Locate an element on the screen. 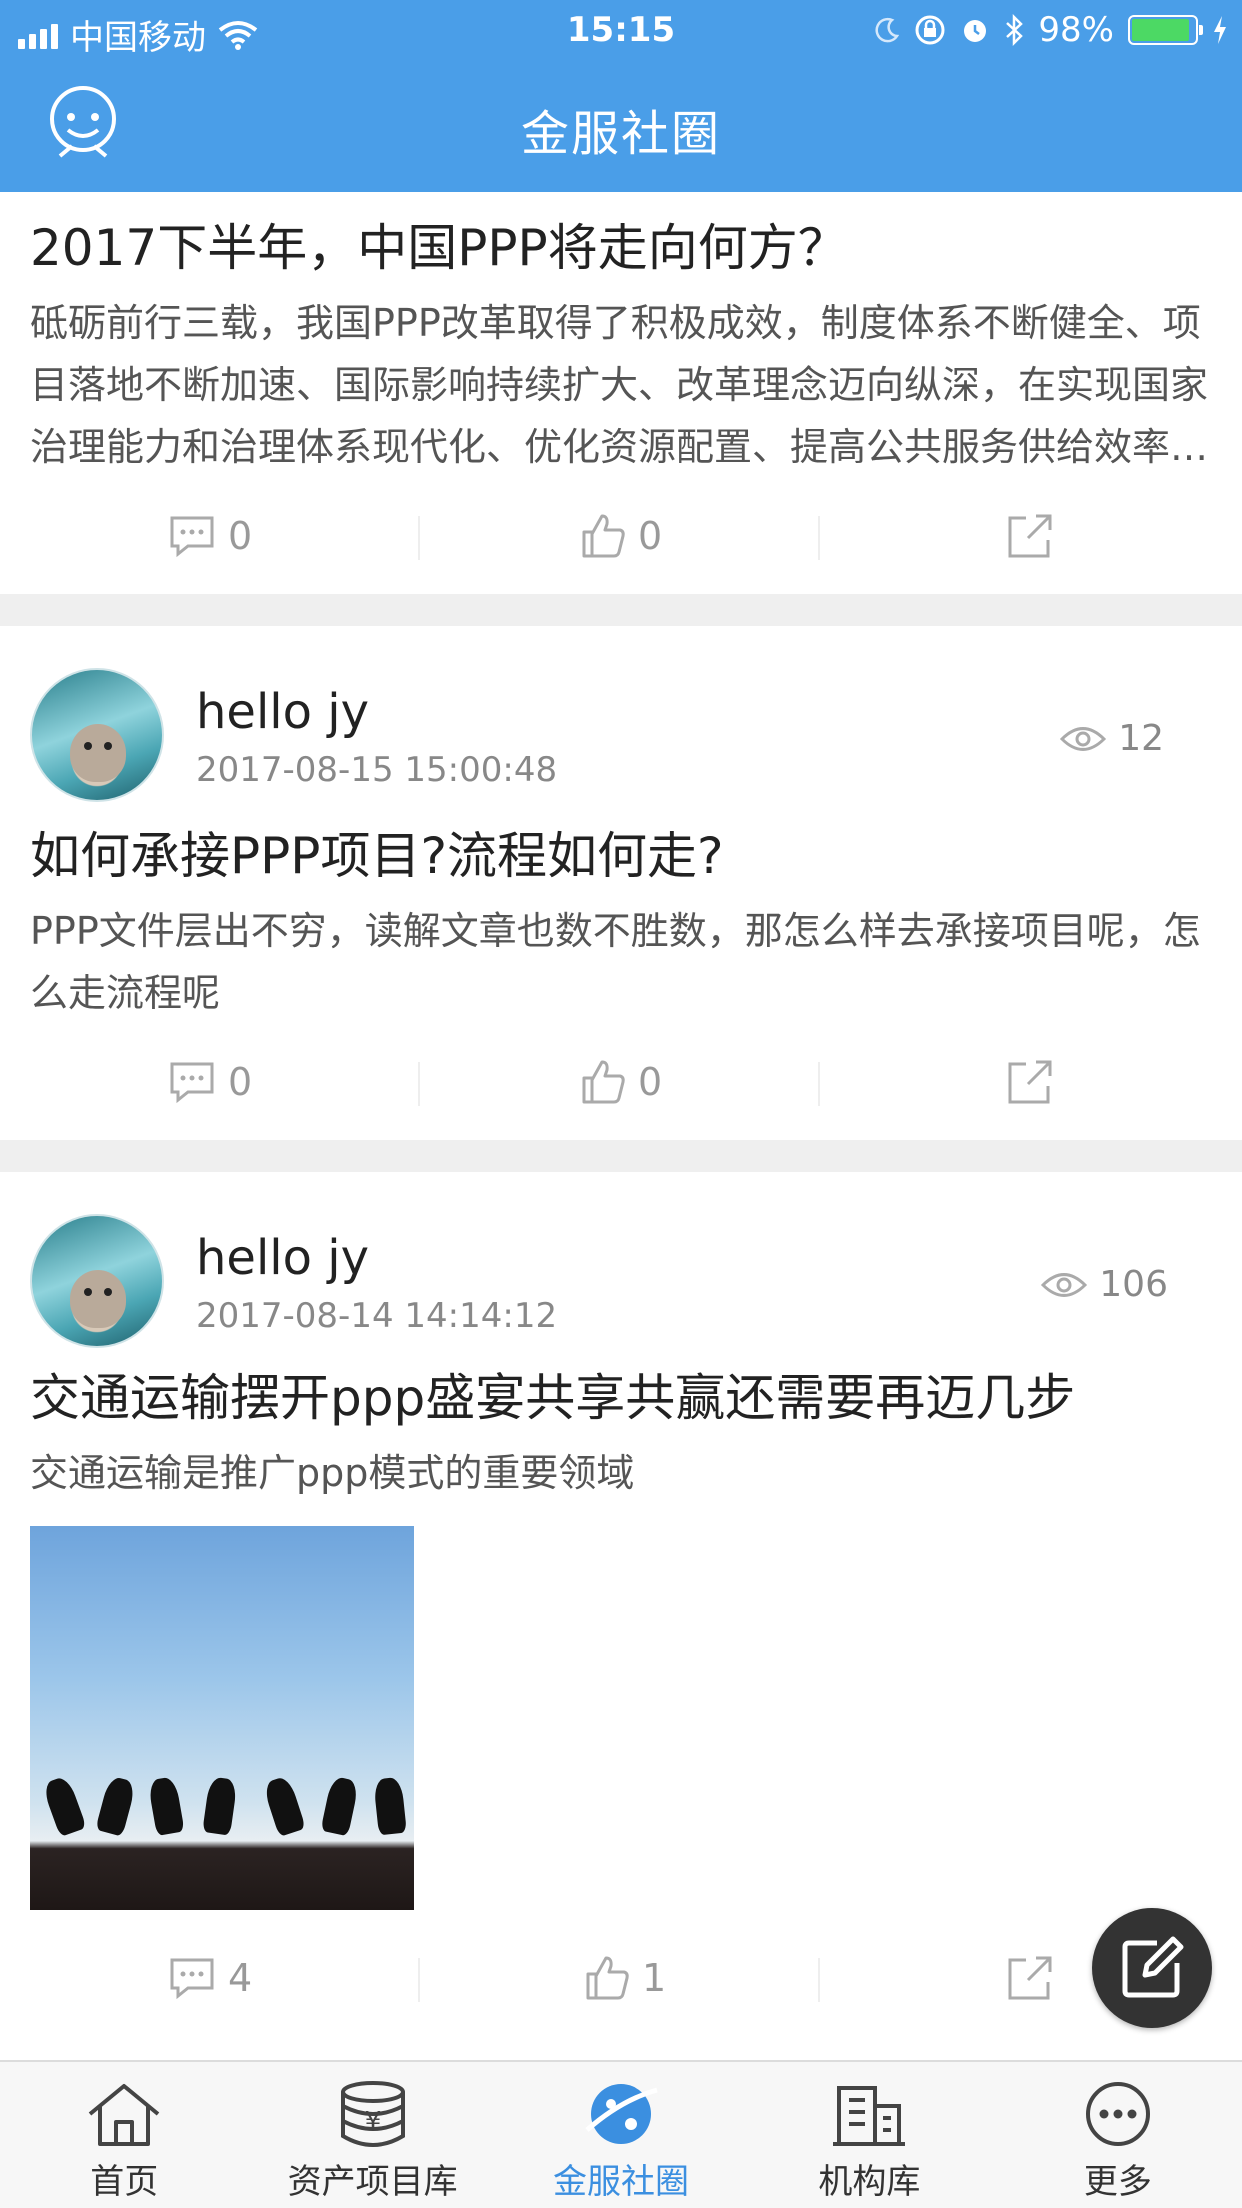  tab-home: 首页 is located at coordinates (124, 2135).